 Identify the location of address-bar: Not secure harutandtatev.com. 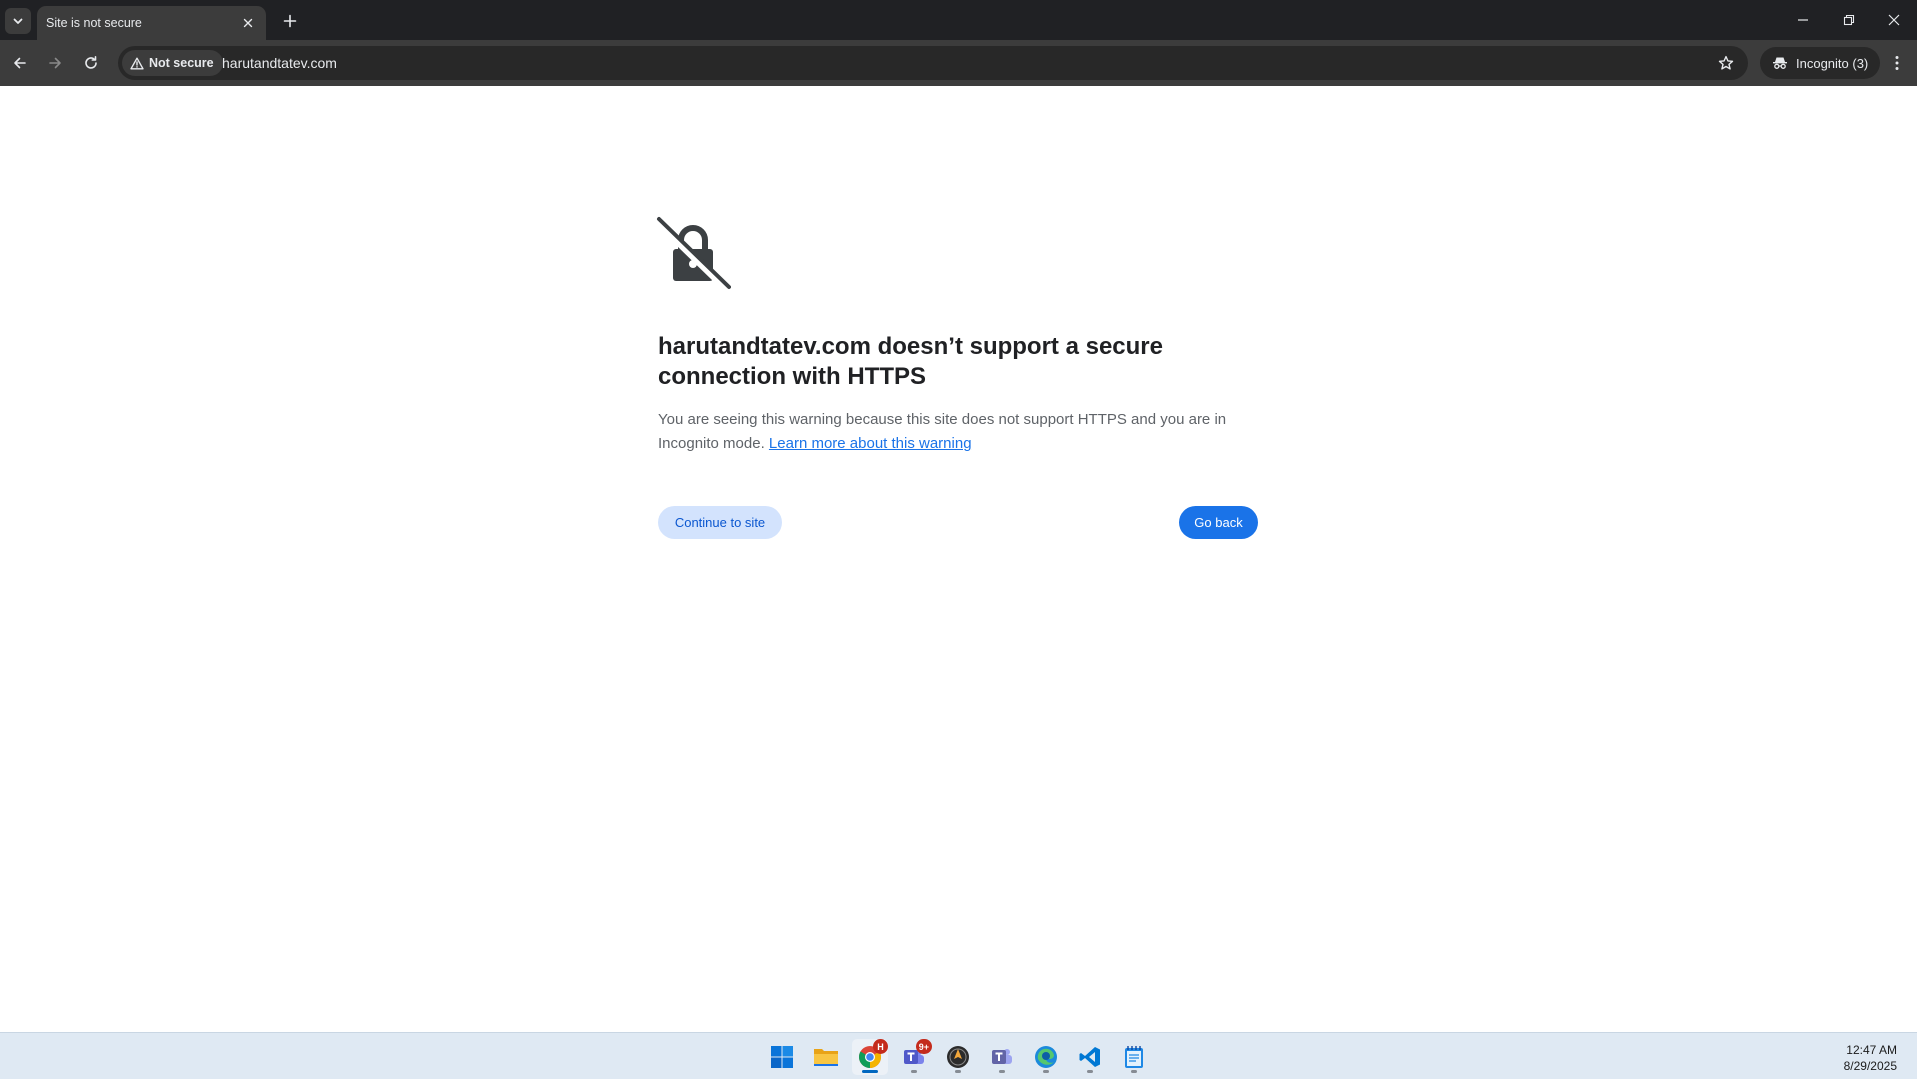
(933, 63).